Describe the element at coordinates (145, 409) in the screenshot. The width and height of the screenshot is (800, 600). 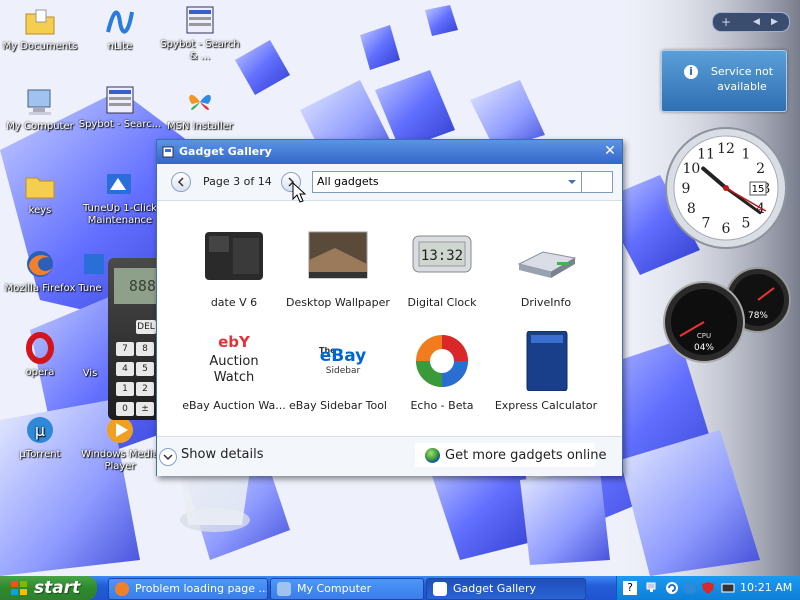
I see `calculator-key: ±` at that location.